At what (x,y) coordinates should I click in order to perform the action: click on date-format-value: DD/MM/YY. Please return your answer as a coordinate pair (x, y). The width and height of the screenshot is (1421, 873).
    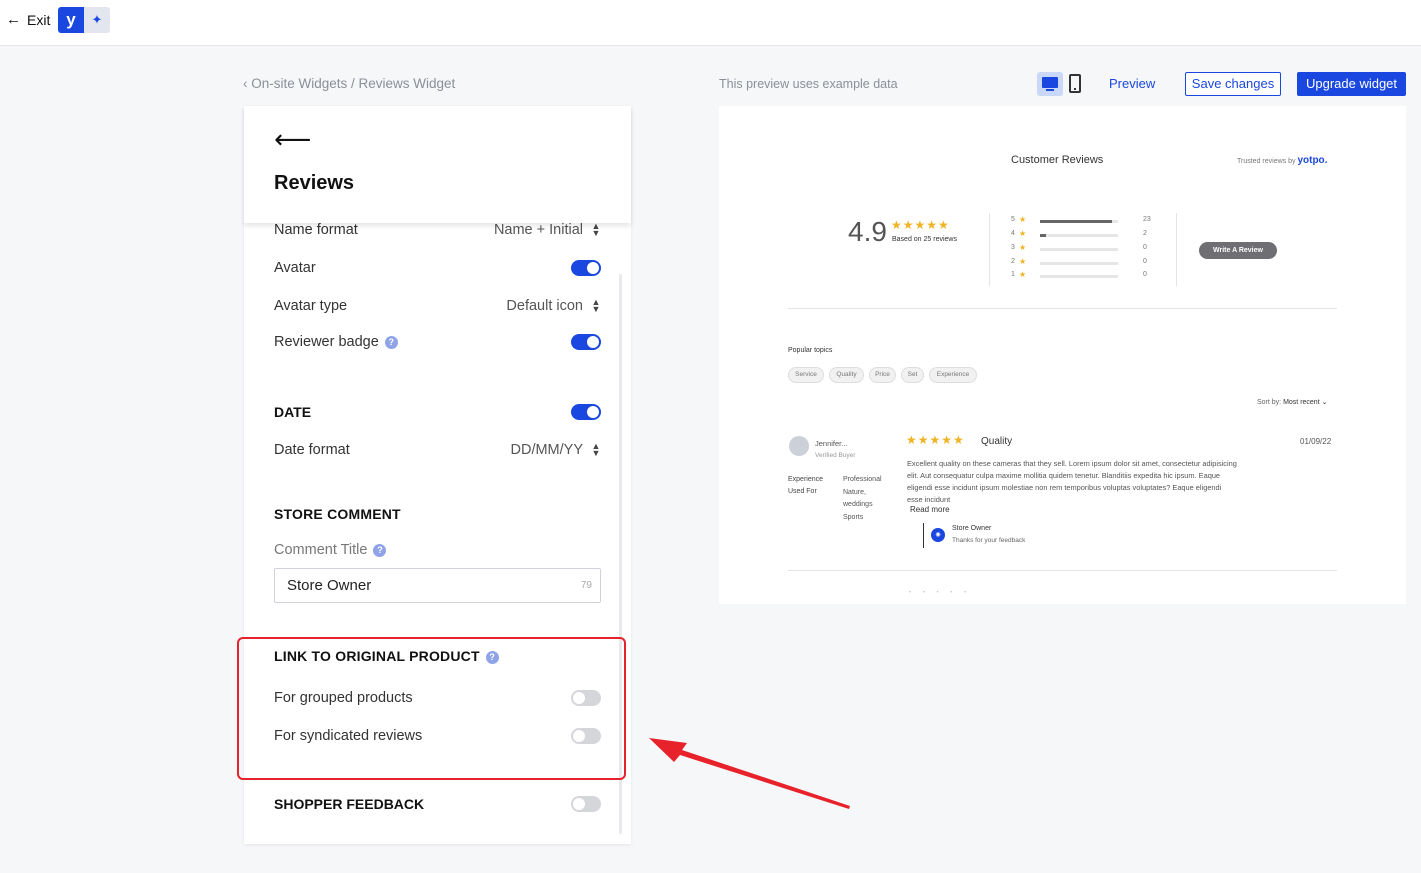
    Looking at the image, I should click on (547, 450).